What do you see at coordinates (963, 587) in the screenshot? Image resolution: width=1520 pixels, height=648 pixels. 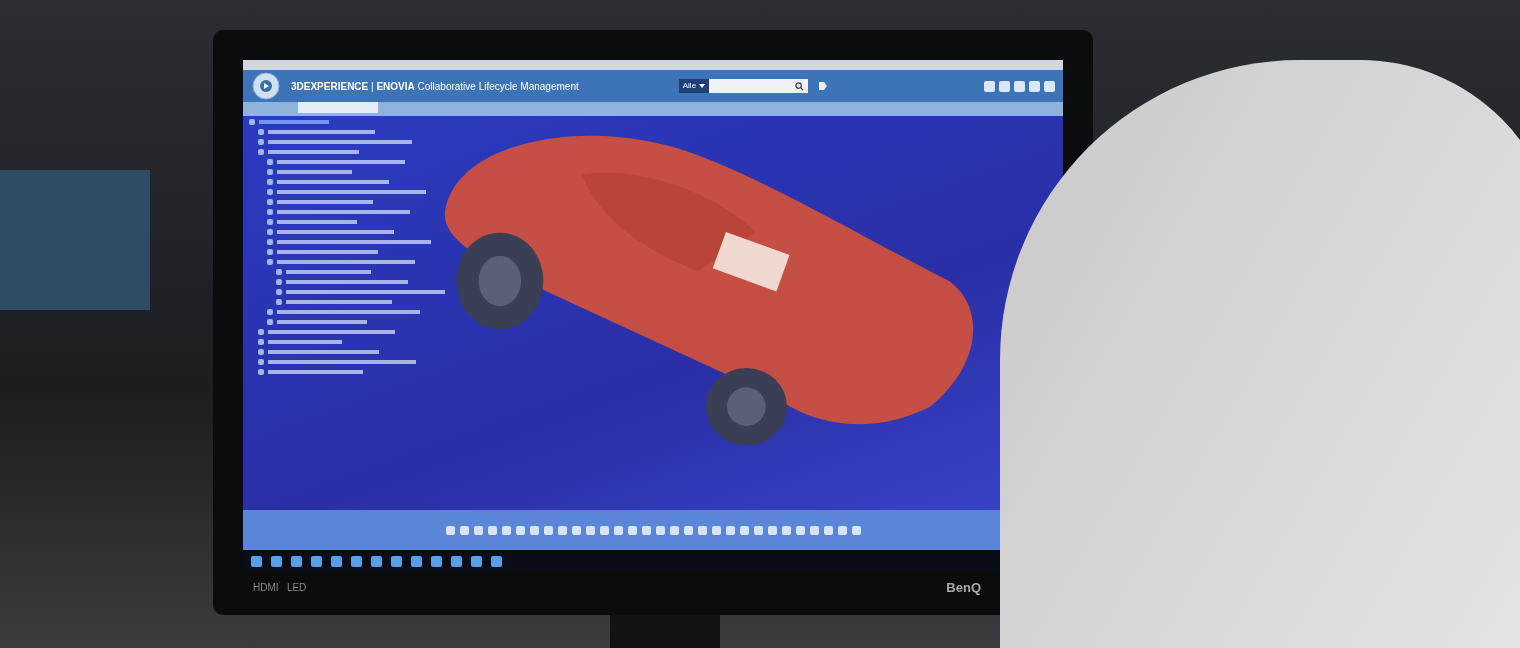 I see `monitor-brand: BenQ` at bounding box center [963, 587].